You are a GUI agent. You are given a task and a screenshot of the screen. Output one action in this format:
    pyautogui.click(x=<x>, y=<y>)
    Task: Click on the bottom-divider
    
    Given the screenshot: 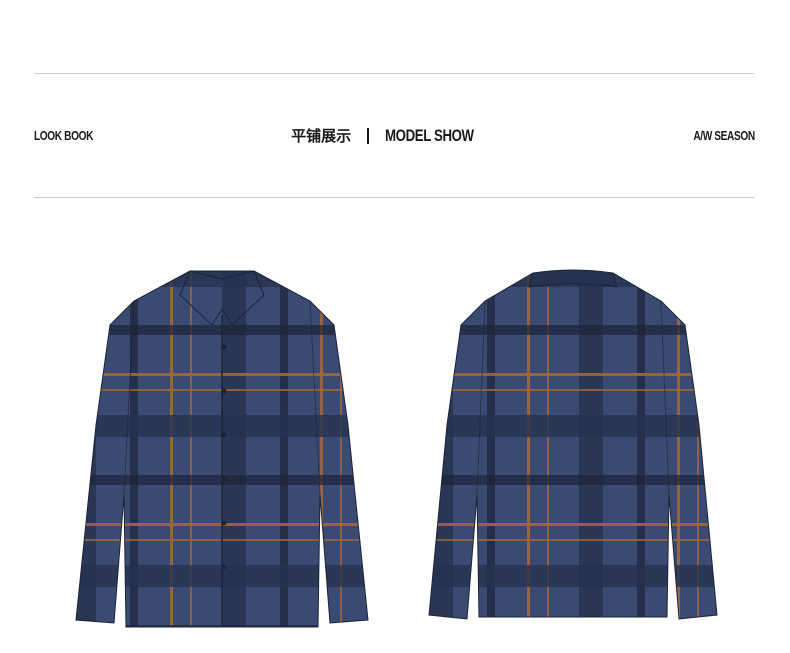 What is the action you would take?
    pyautogui.click(x=394, y=197)
    